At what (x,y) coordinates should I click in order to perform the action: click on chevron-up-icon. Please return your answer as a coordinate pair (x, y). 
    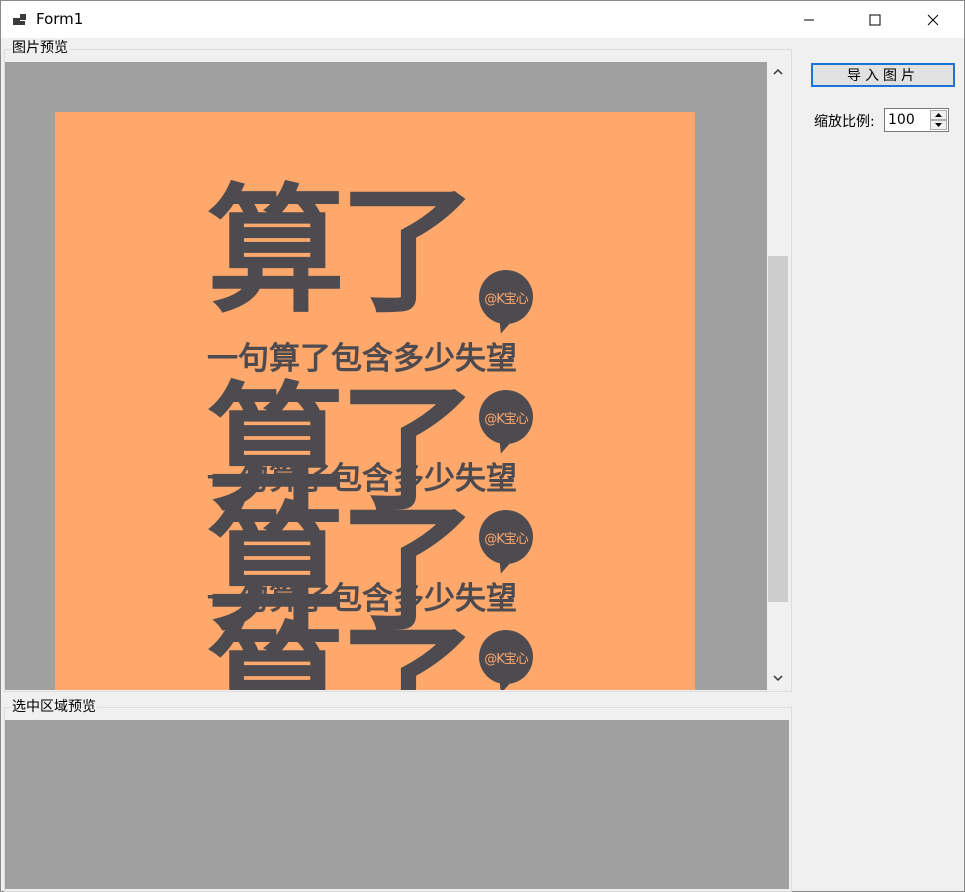
    Looking at the image, I should click on (778, 71).